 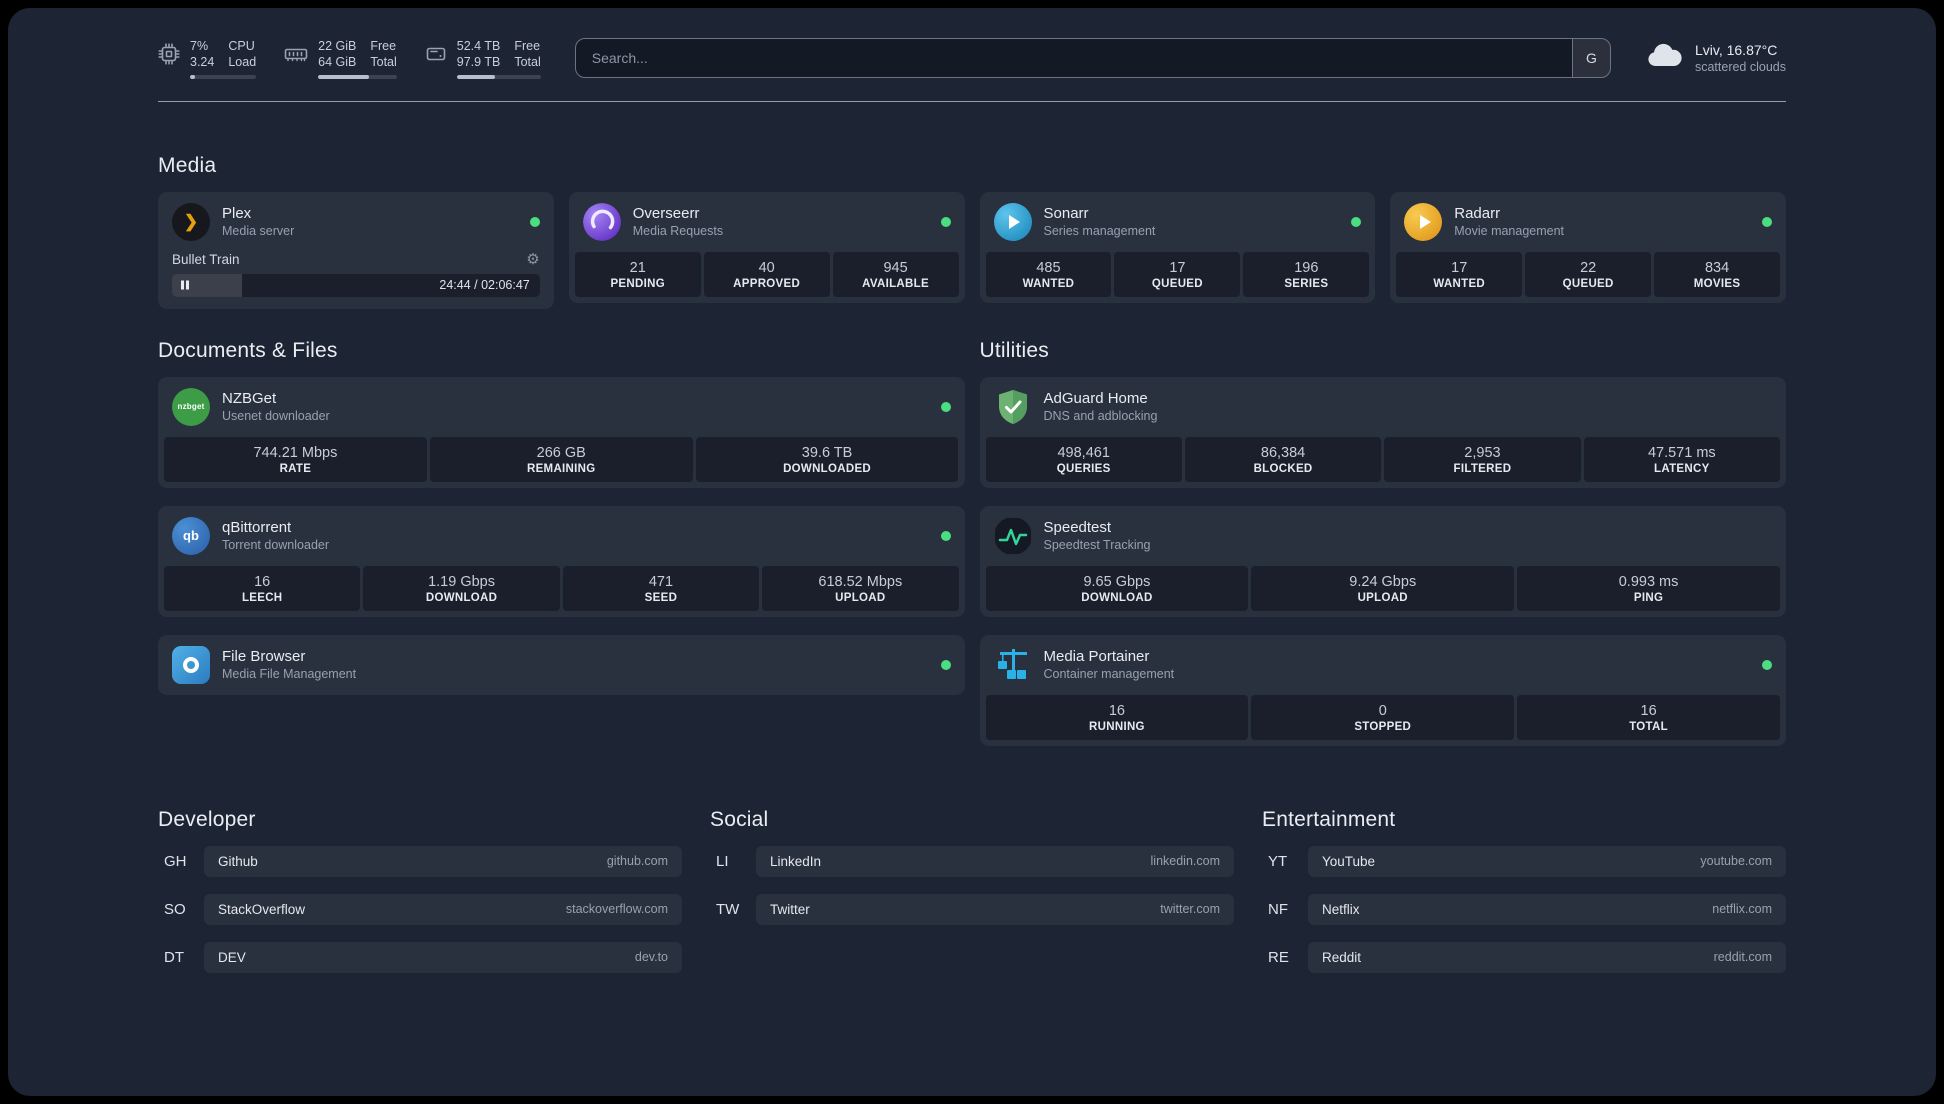 What do you see at coordinates (175, 909) in the screenshot?
I see `bookmark-abbr: SO` at bounding box center [175, 909].